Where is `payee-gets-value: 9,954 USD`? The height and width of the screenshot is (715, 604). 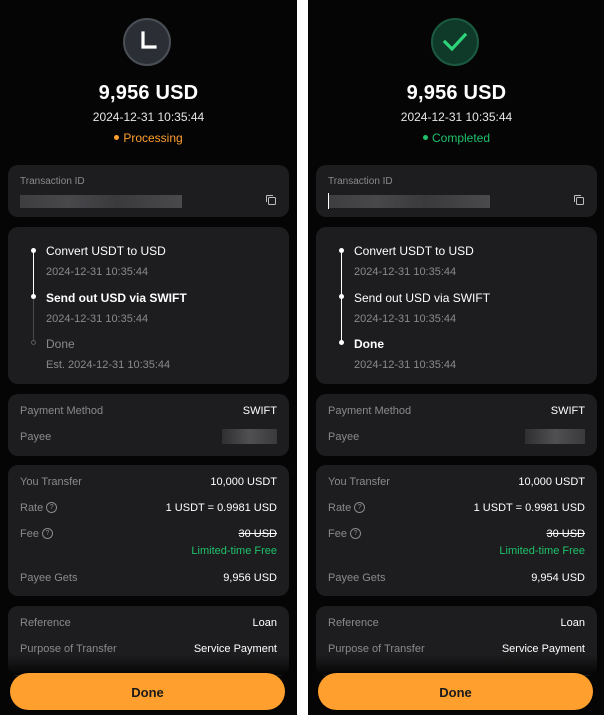 payee-gets-value: 9,954 USD is located at coordinates (558, 578).